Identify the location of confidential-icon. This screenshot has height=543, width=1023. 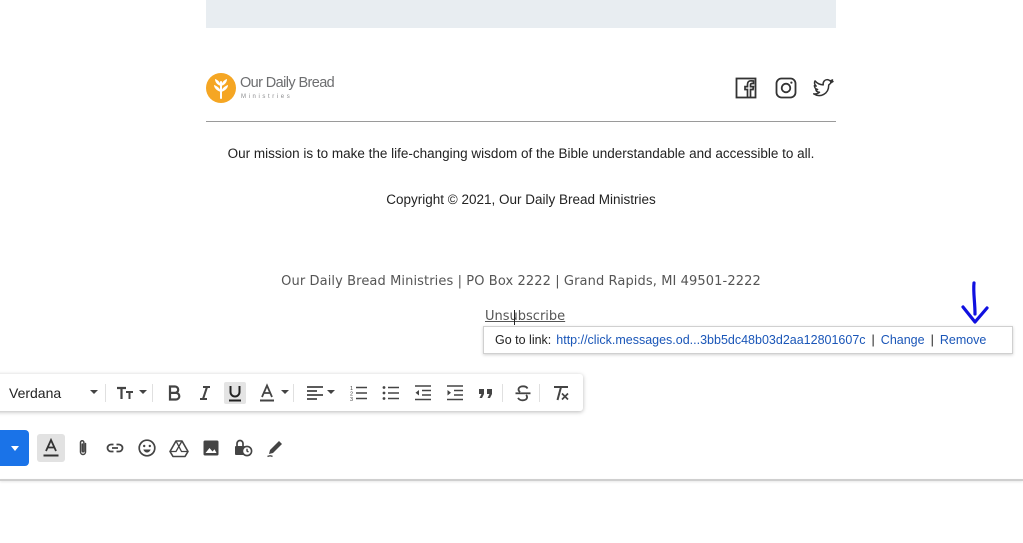
(244, 448).